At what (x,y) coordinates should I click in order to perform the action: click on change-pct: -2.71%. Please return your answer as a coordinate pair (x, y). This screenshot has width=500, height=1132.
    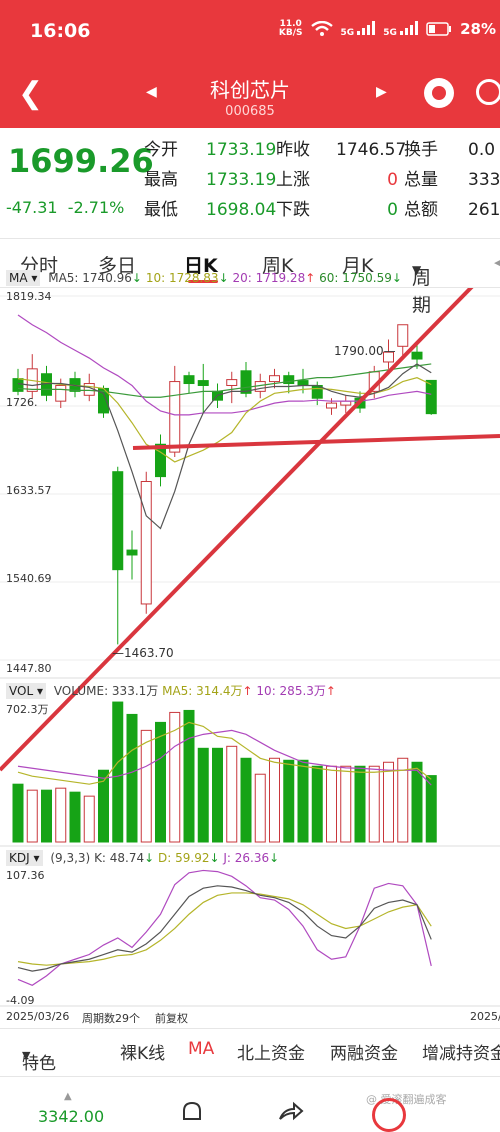
    Looking at the image, I should click on (96, 207).